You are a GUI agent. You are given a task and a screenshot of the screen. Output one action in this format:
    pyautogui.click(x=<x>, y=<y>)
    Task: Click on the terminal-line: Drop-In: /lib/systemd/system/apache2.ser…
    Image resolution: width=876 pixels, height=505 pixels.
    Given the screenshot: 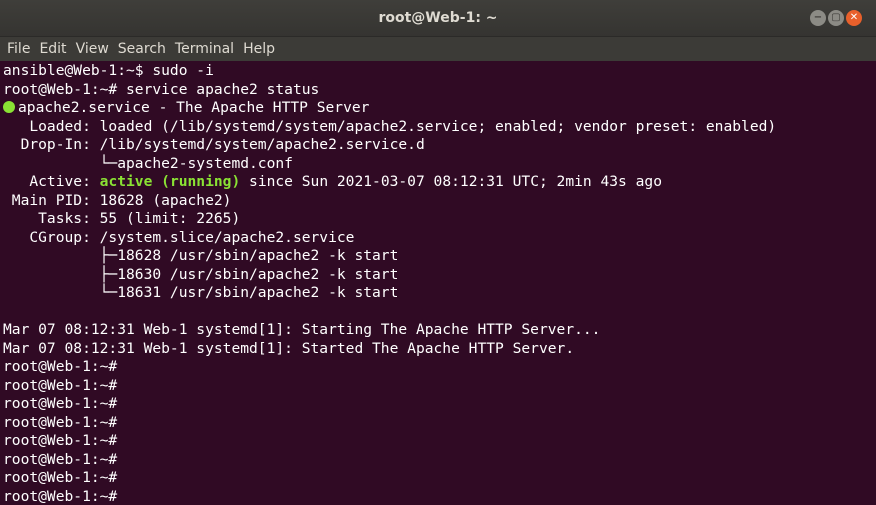 What is the action you would take?
    pyautogui.click(x=214, y=144)
    